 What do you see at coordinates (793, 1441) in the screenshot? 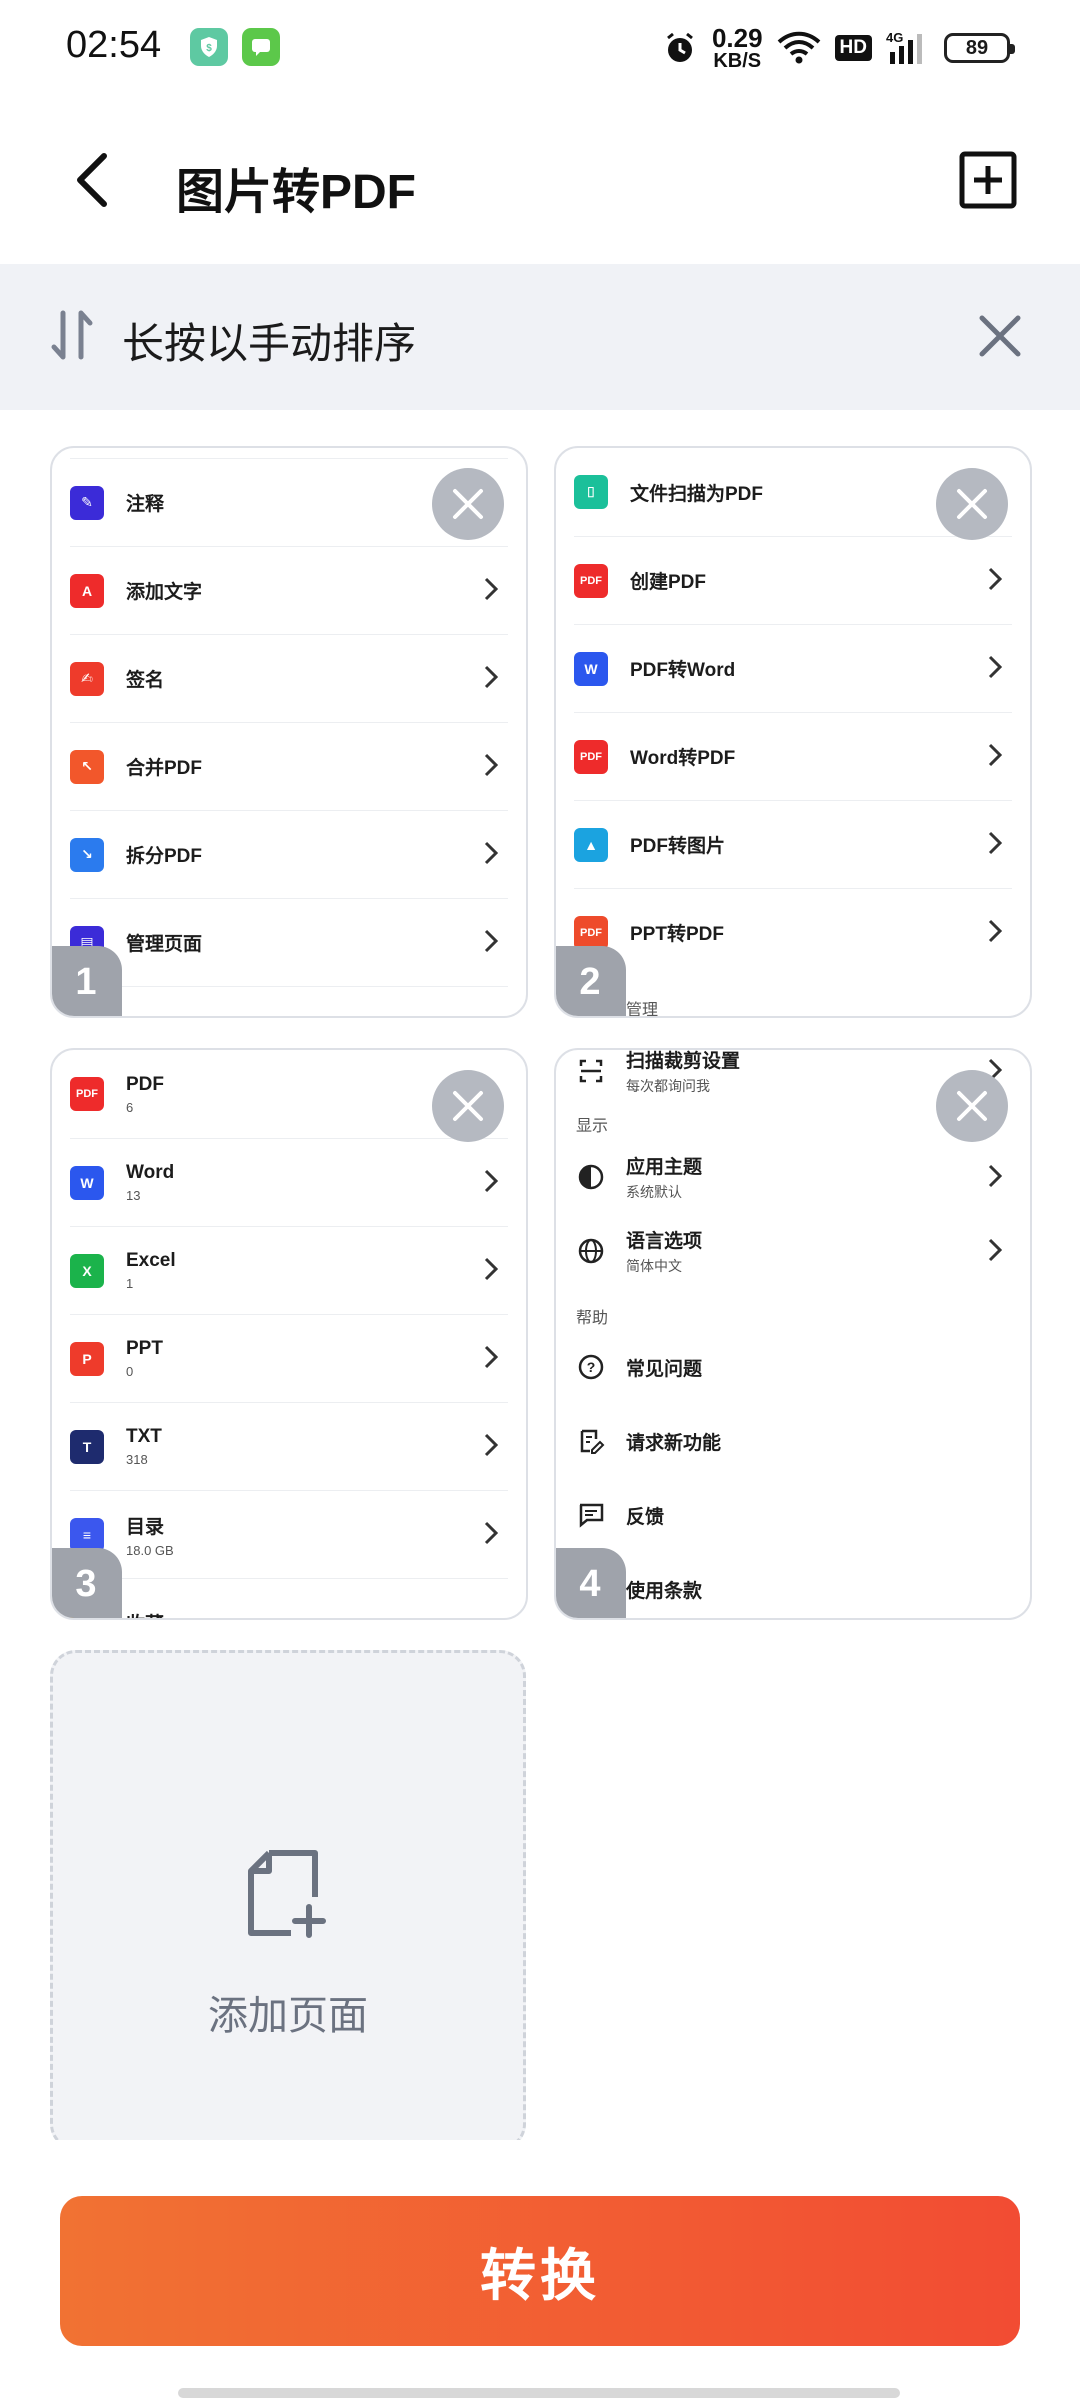
I see `settings-row: 请求新功能` at bounding box center [793, 1441].